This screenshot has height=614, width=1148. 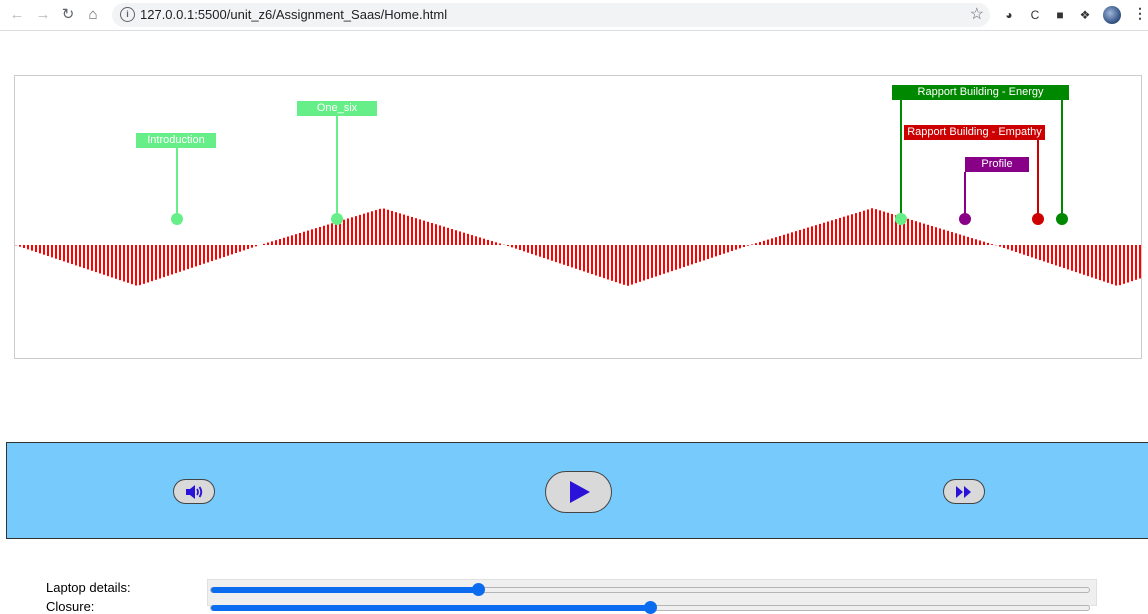 I want to click on fast-forward-button, so click(x=964, y=491).